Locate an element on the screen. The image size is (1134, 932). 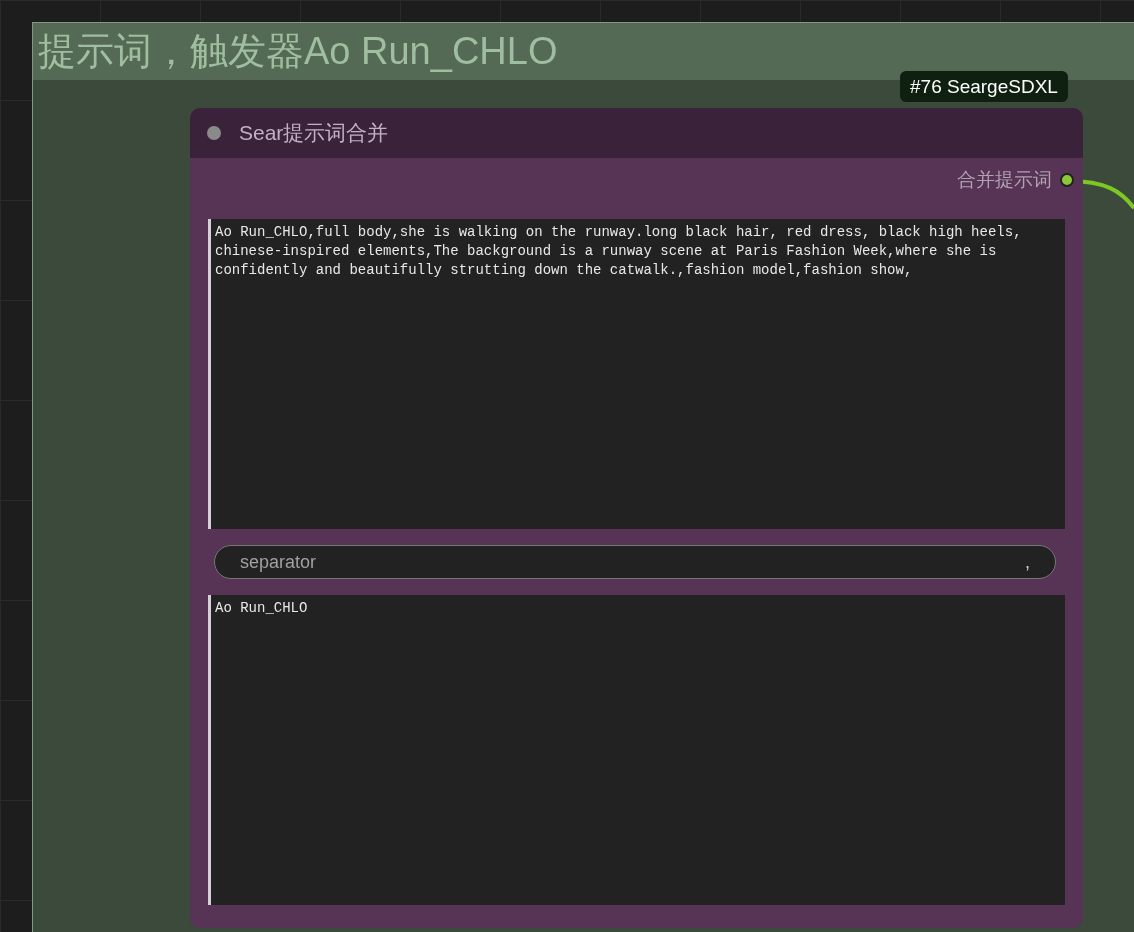
output-label: 合并提示词 is located at coordinates (1004, 179).